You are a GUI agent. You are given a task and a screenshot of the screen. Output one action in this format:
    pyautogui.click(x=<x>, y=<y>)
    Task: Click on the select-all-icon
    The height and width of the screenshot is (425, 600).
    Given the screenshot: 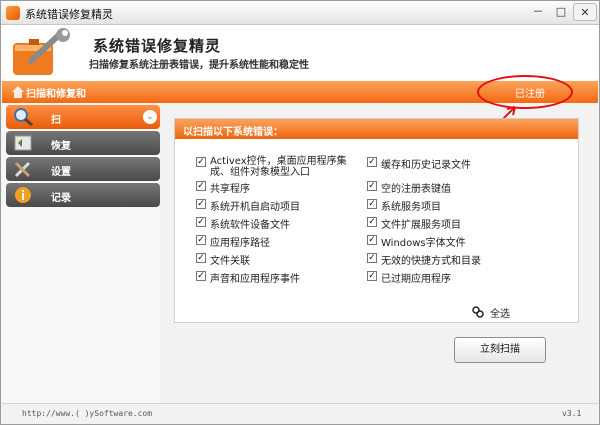 What is the action you would take?
    pyautogui.click(x=478, y=312)
    